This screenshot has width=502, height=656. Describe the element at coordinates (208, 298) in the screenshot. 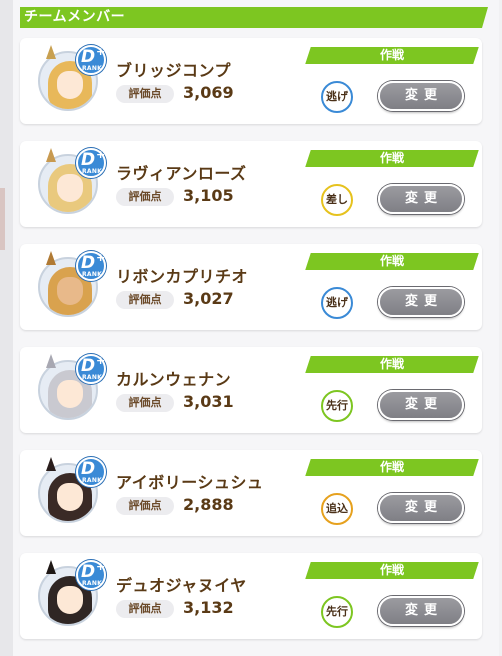

I see `score-value: 3,027` at that location.